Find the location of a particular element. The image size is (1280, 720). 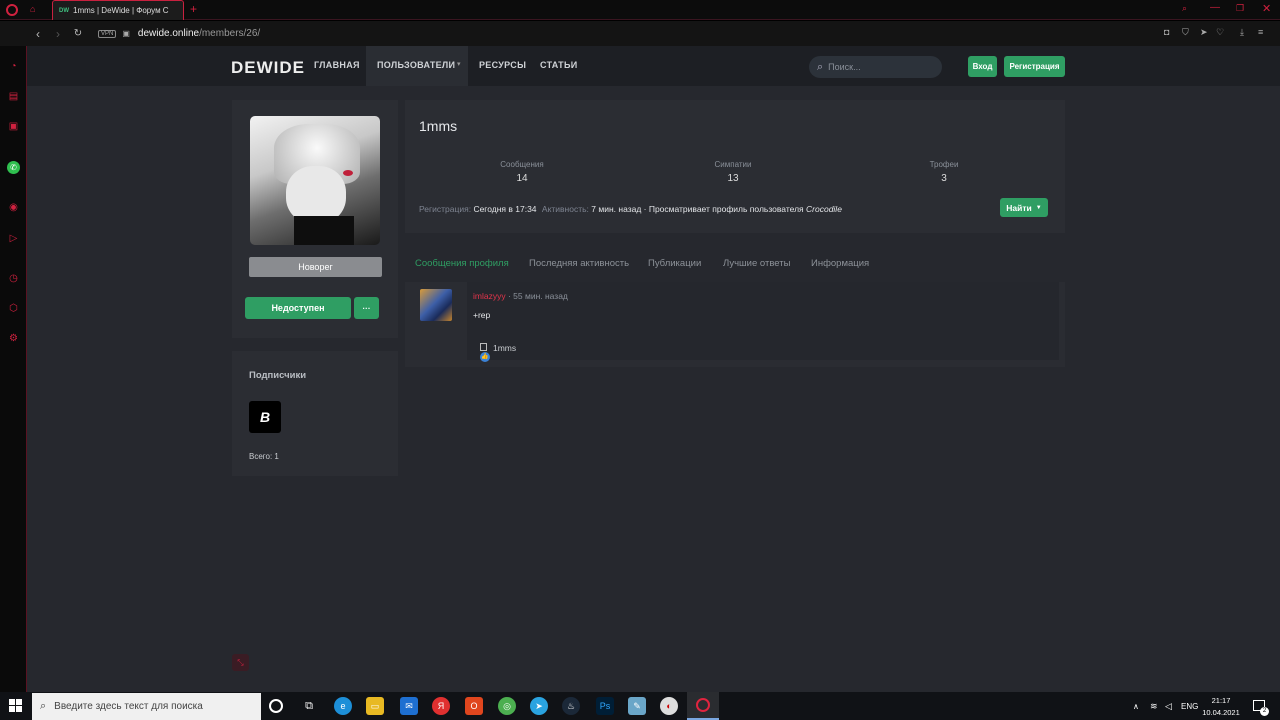

gamepad-icon: ⌂ is located at coordinates (32, 9).